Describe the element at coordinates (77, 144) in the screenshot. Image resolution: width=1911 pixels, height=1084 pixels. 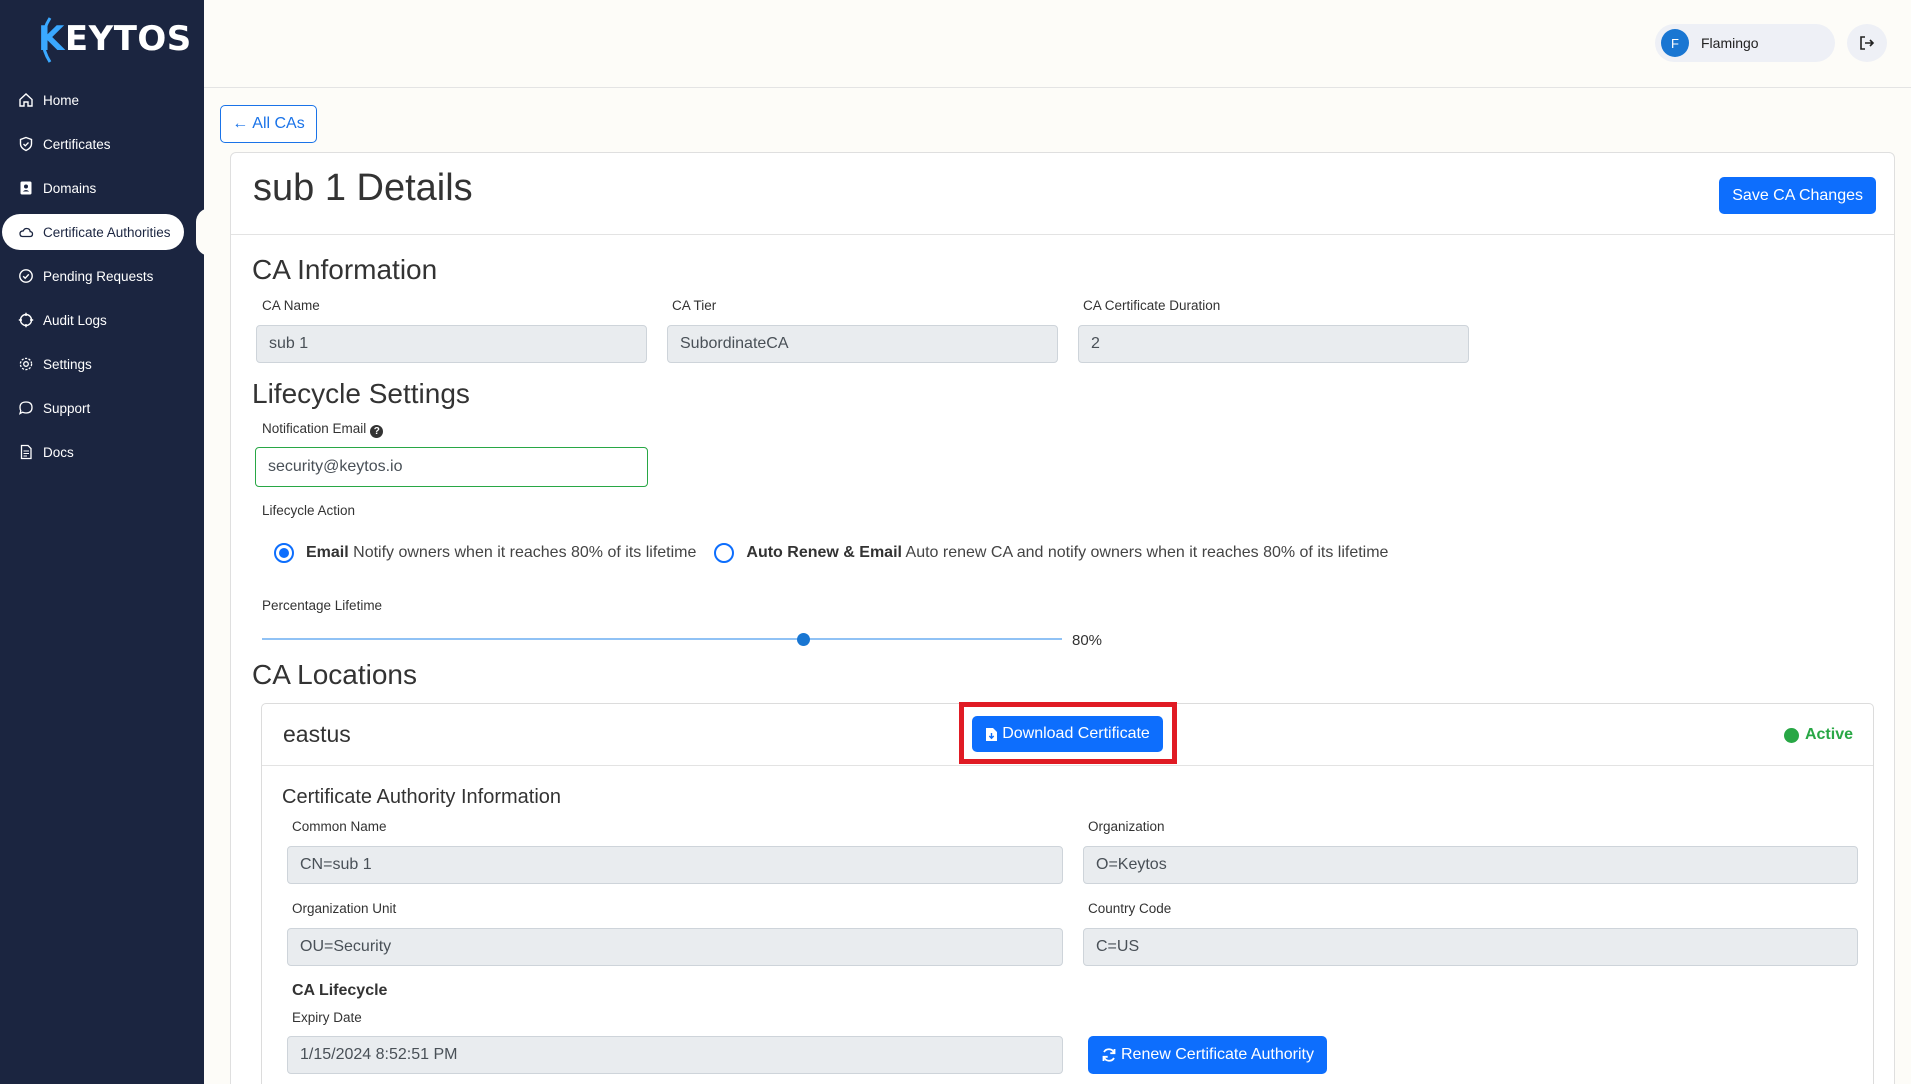
I see `sidebar-item-label: Certificates` at that location.